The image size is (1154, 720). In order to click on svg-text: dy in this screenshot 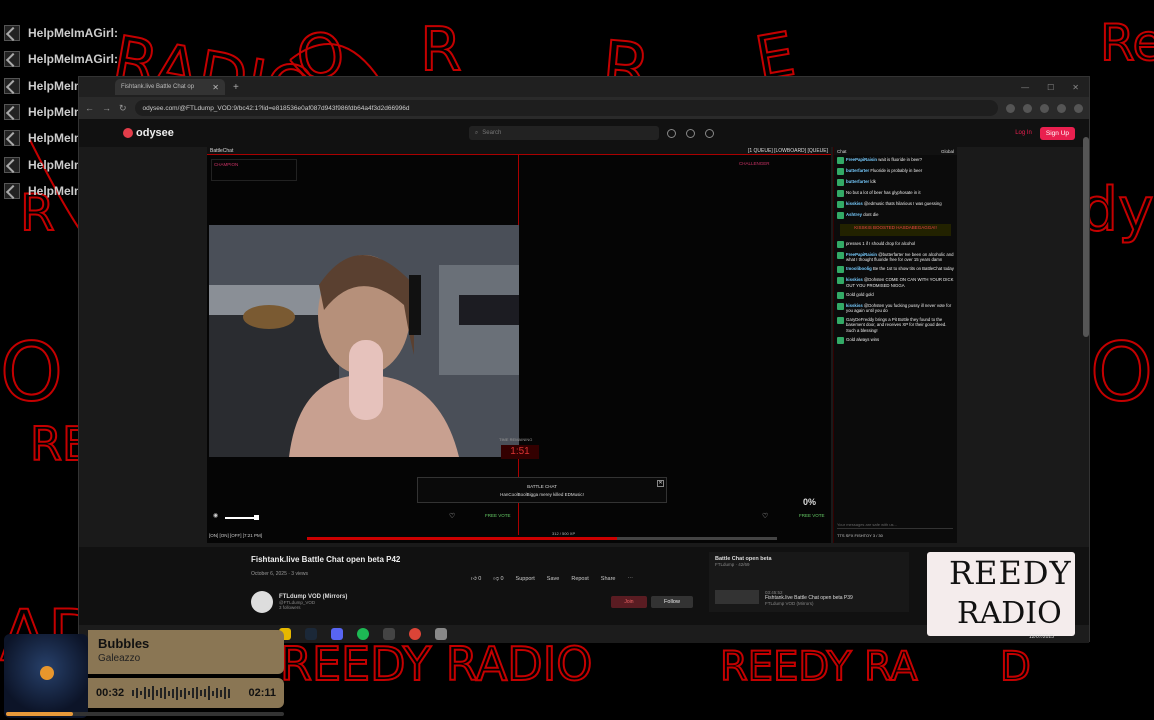, I will do `click(1117, 210)`.